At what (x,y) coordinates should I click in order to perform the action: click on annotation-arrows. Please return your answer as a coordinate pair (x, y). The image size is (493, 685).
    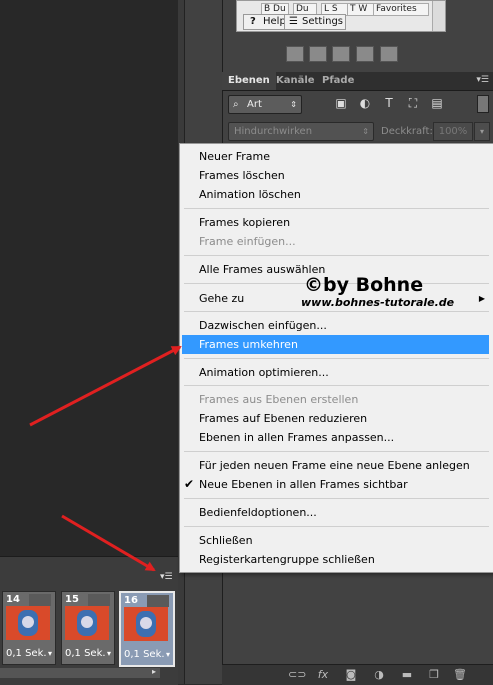
    Looking at the image, I should click on (105, 458).